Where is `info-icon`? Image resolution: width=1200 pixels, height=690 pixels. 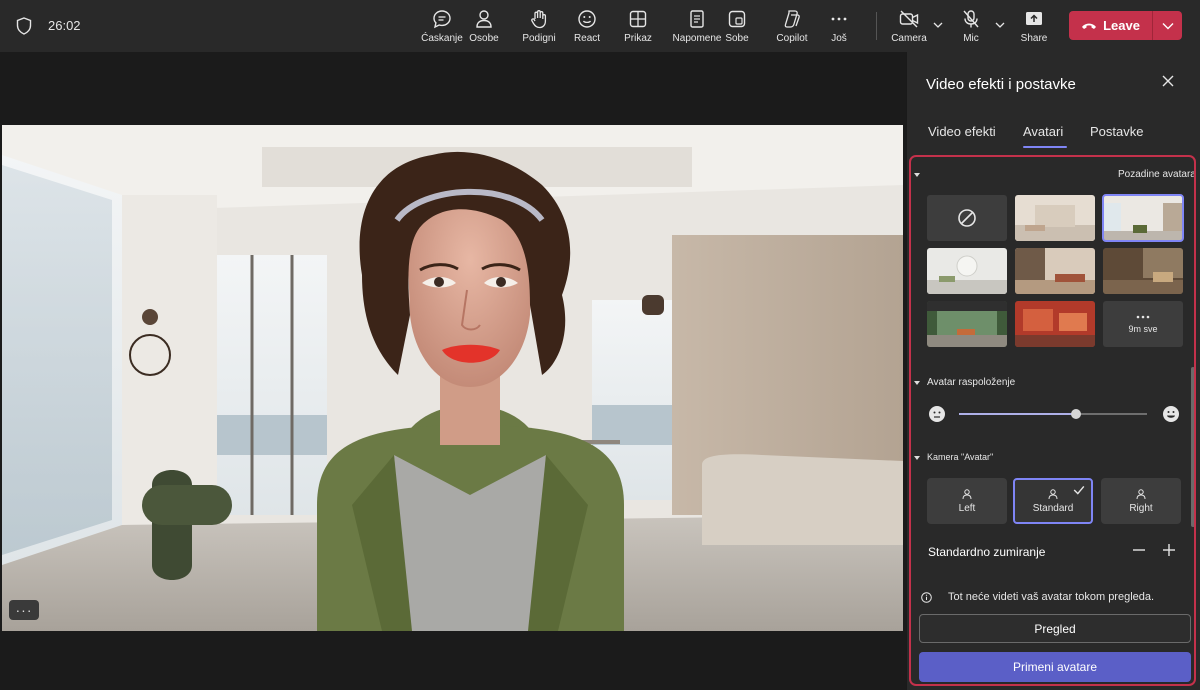
info-icon is located at coordinates (926, 597).